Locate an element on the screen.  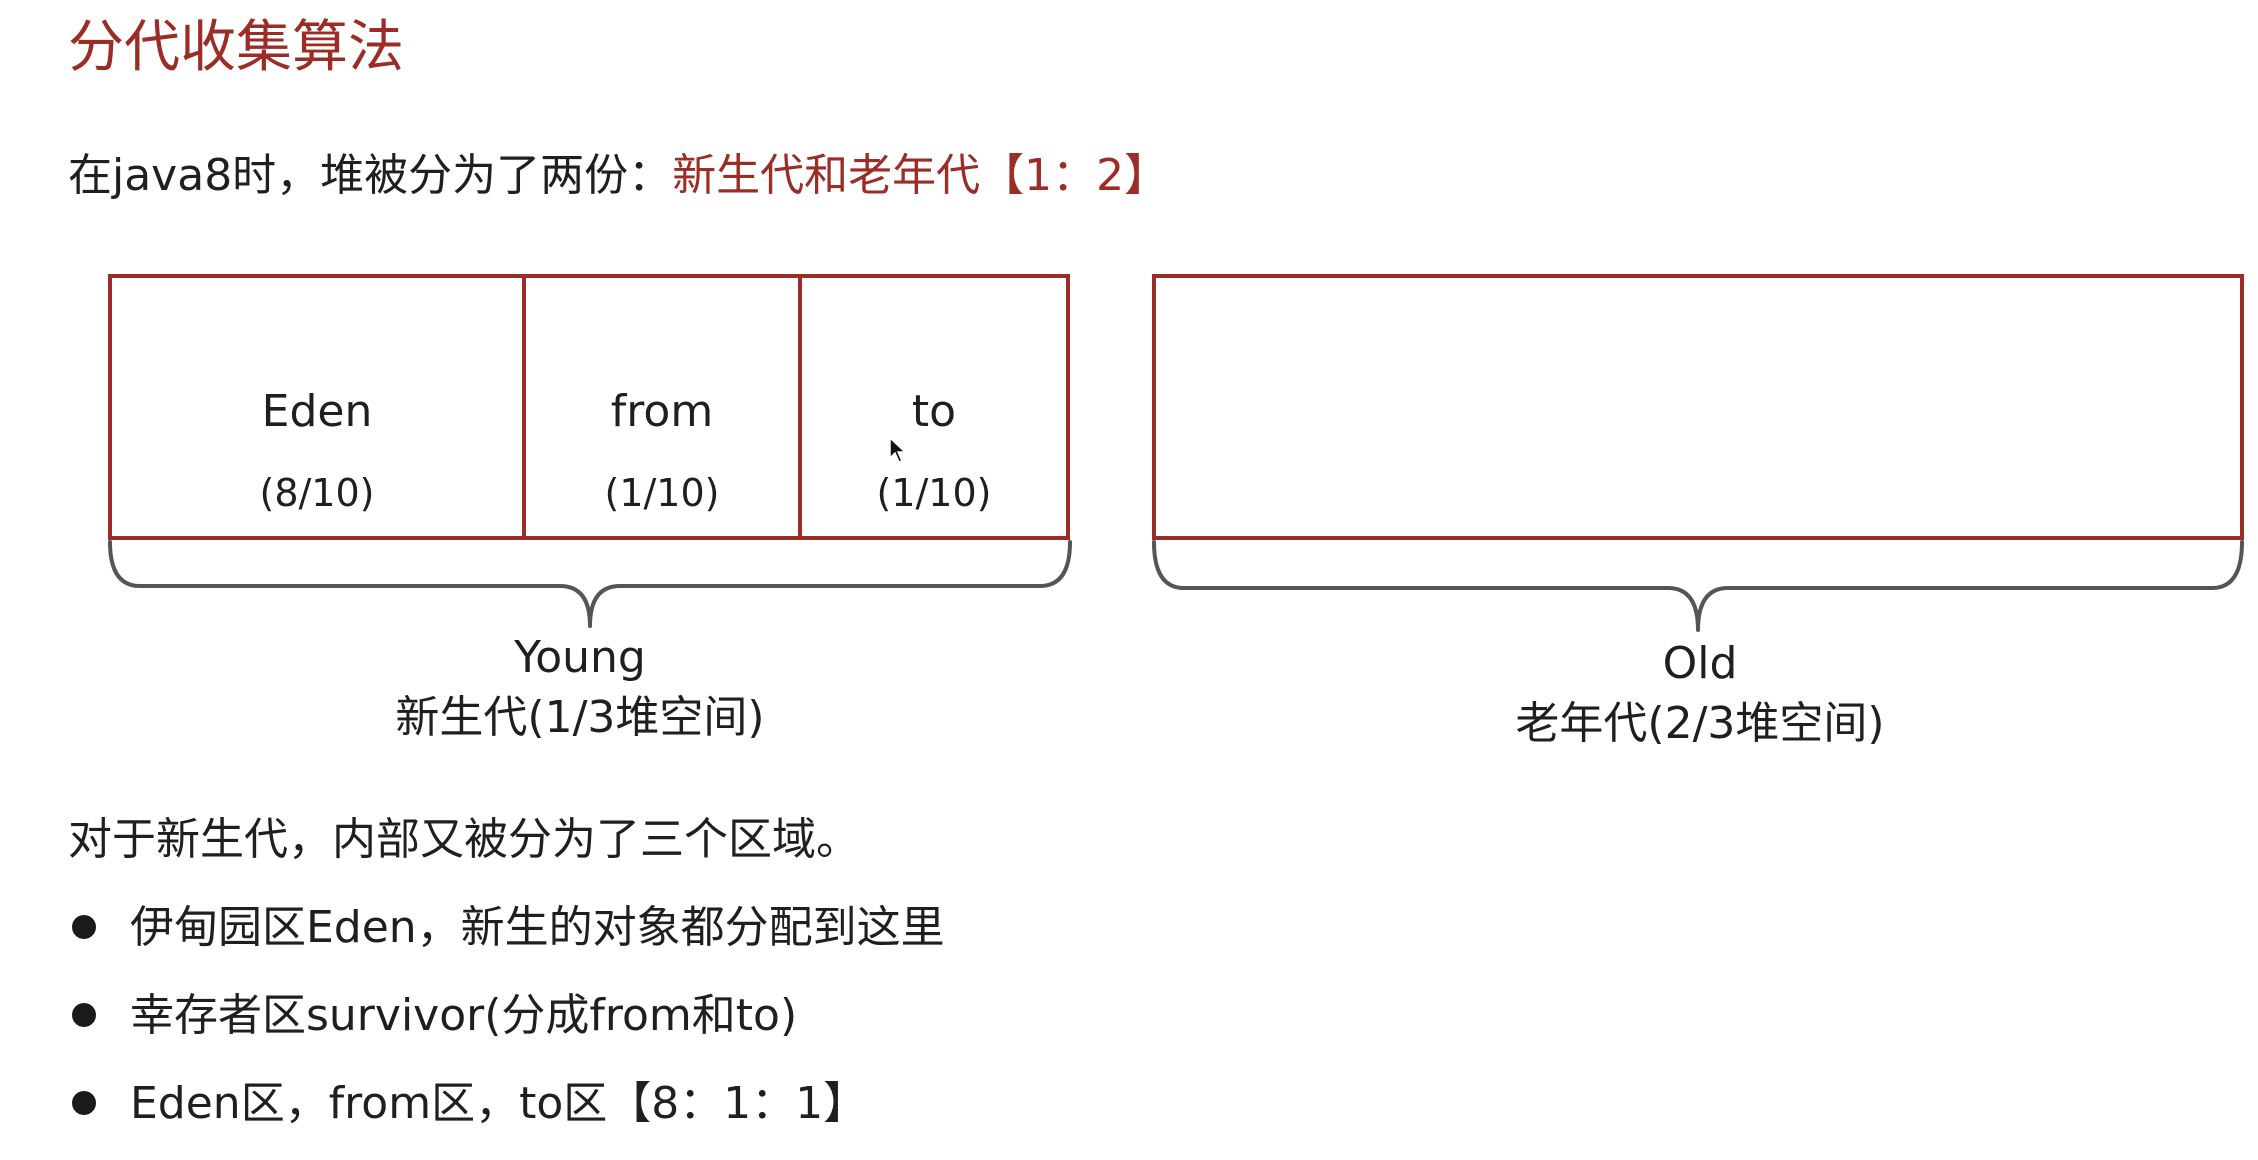
young-generation-box: Eden (8/10) from (1/10) to (1/10) is located at coordinates (589, 407).